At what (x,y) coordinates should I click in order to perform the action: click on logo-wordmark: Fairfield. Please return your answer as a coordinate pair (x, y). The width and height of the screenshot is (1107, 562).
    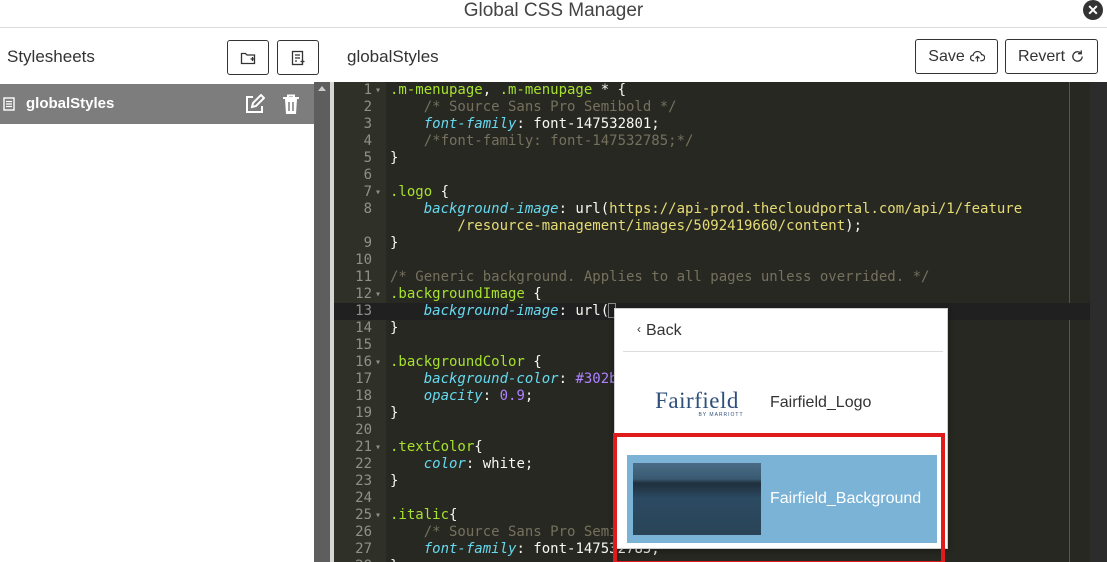
    Looking at the image, I should click on (697, 400).